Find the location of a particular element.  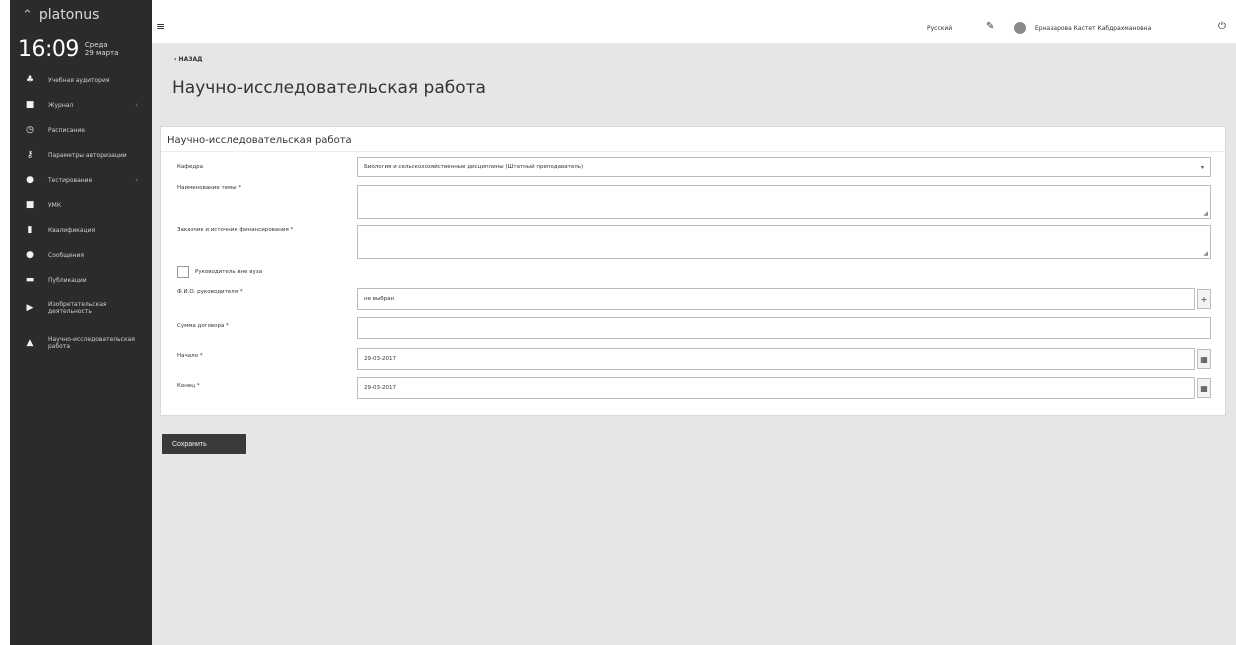

testing-icon: ● is located at coordinates (30, 180).